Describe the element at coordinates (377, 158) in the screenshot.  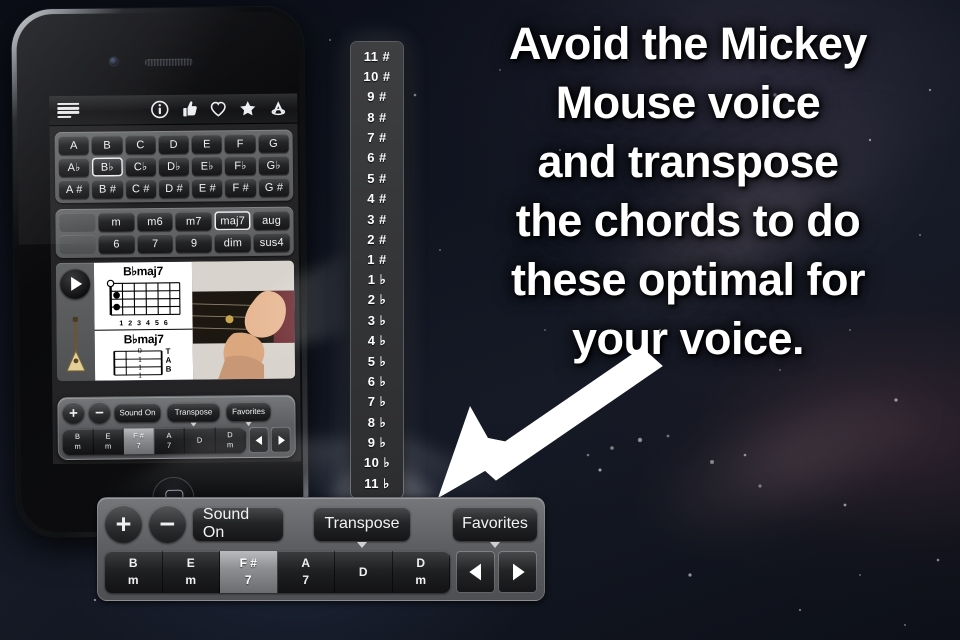
I see `transpose-item: 6 #` at that location.